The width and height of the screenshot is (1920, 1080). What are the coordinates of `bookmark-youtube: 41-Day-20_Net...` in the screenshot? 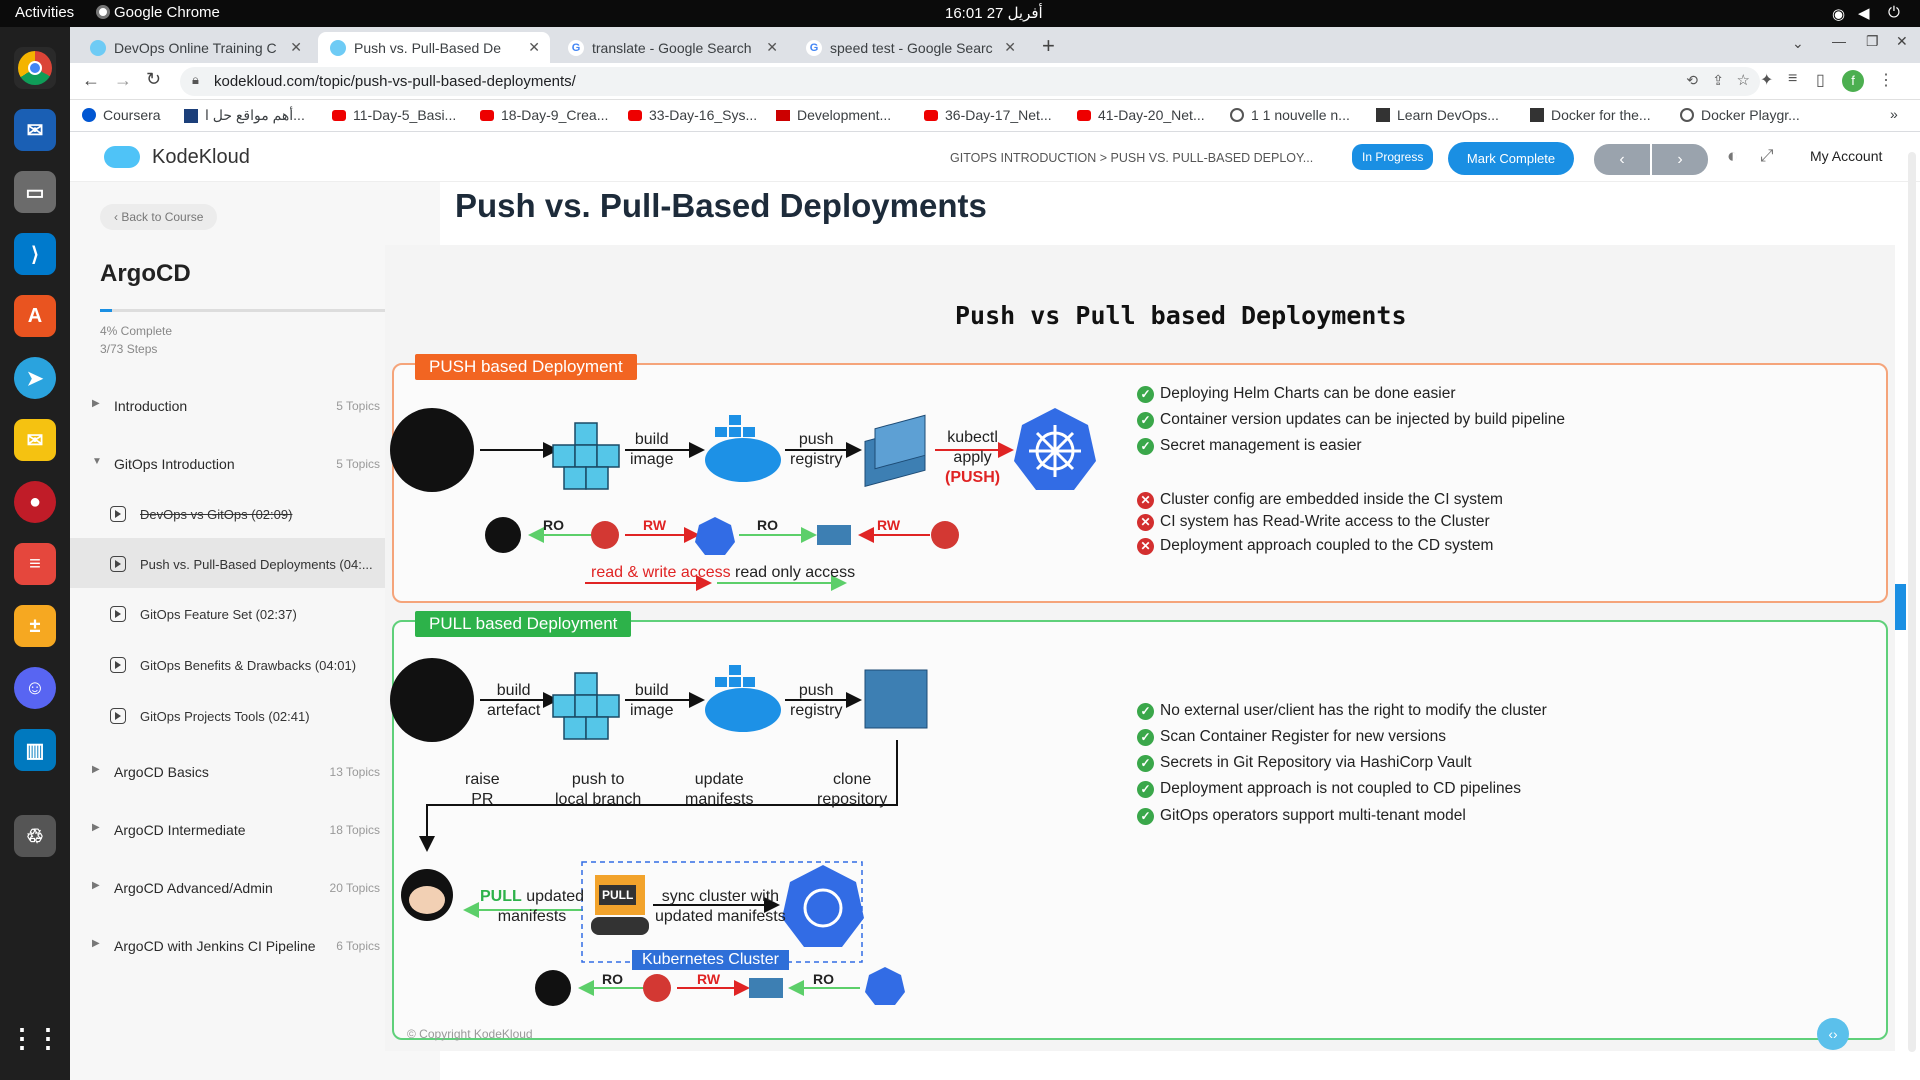 It's located at (1141, 115).